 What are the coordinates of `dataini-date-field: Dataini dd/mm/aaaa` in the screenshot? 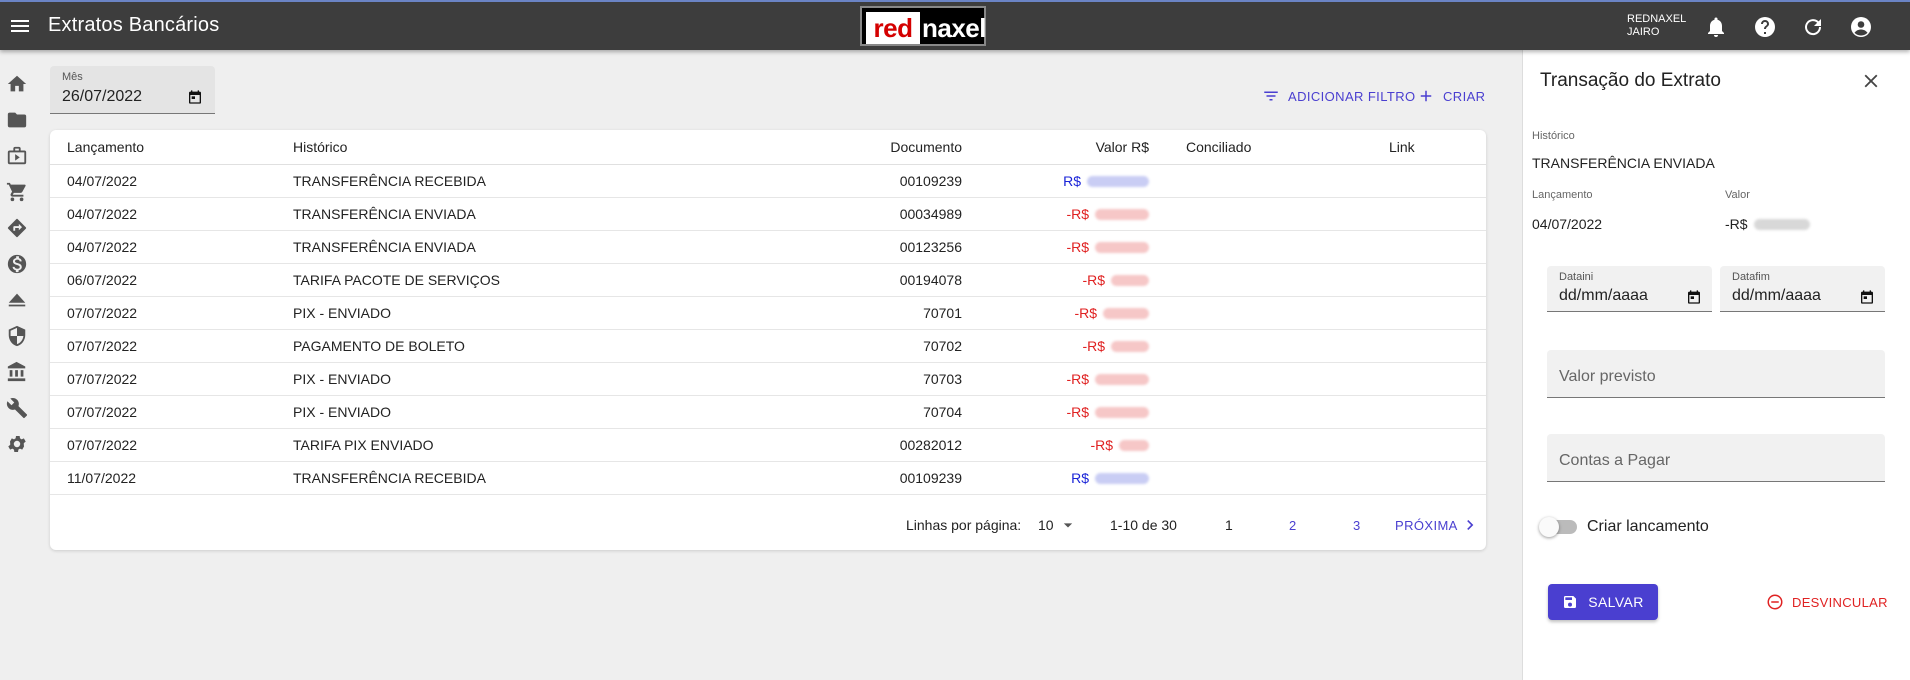 It's located at (1629, 289).